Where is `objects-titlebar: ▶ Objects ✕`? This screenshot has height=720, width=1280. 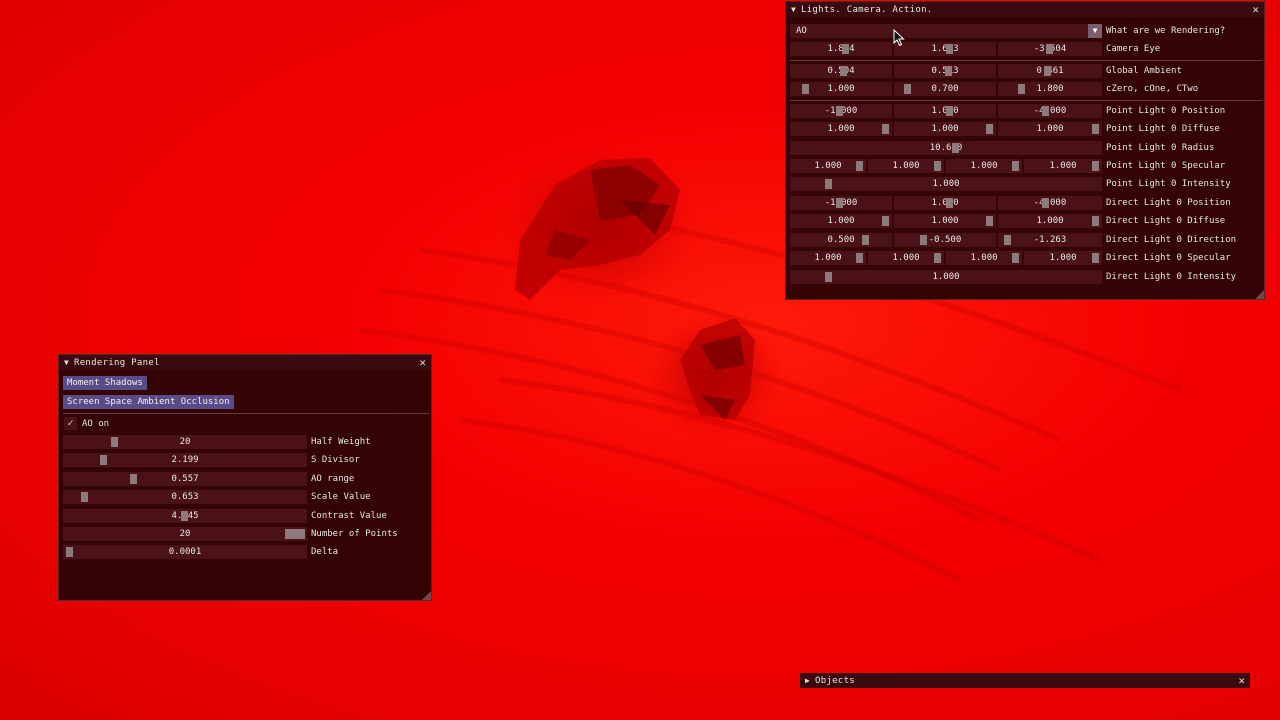
objects-titlebar: ▶ Objects ✕ is located at coordinates (1025, 680).